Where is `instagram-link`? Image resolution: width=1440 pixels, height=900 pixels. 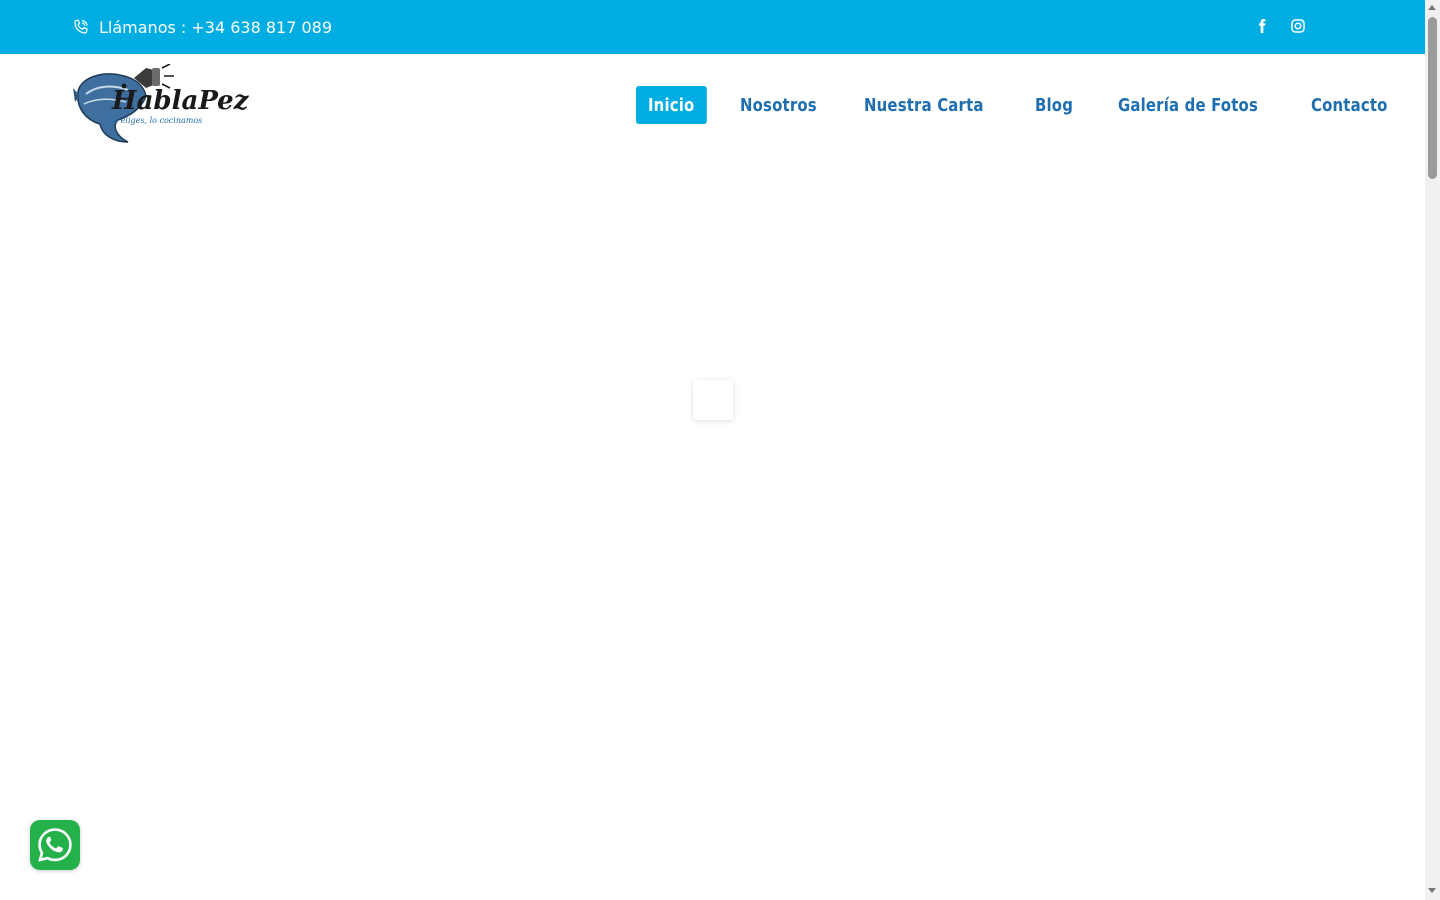 instagram-link is located at coordinates (1298, 26).